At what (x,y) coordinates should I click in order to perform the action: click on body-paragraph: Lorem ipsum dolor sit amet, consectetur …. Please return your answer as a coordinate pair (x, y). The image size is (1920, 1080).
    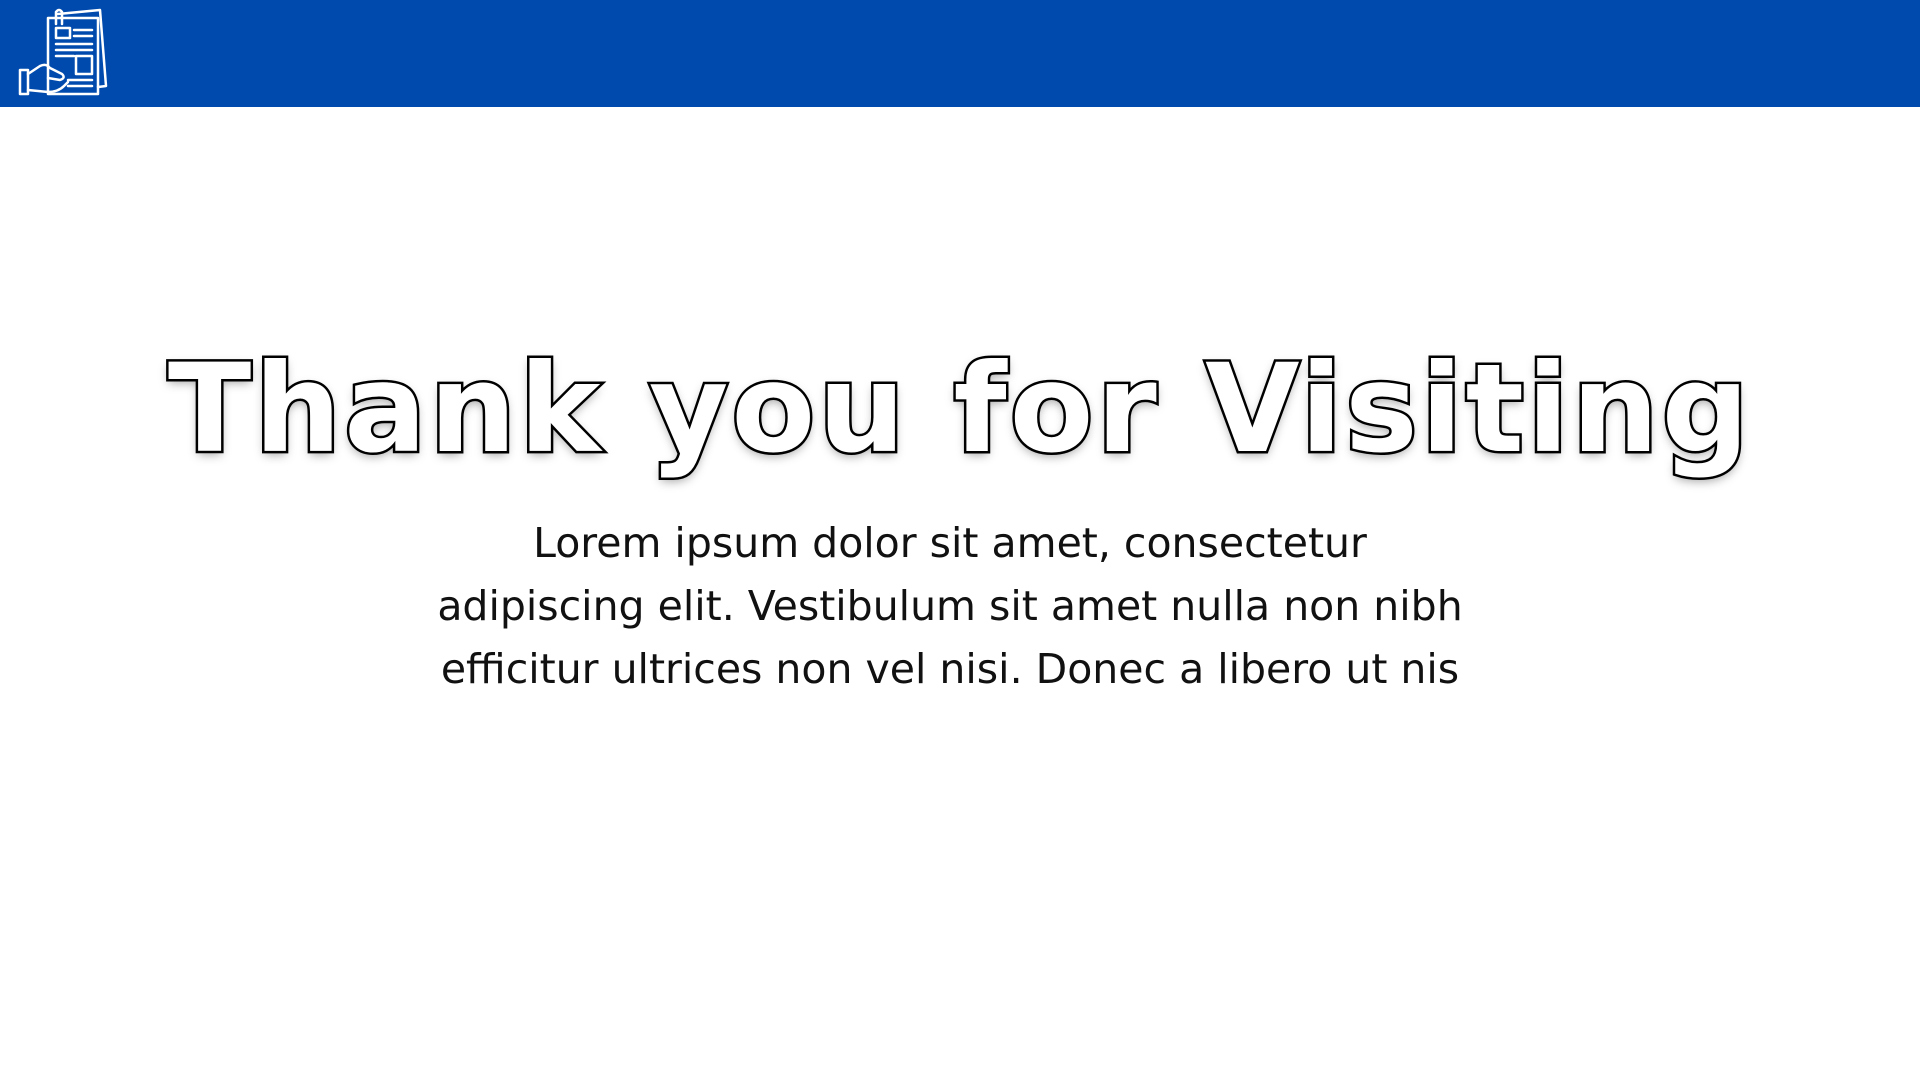
    Looking at the image, I should click on (950, 606).